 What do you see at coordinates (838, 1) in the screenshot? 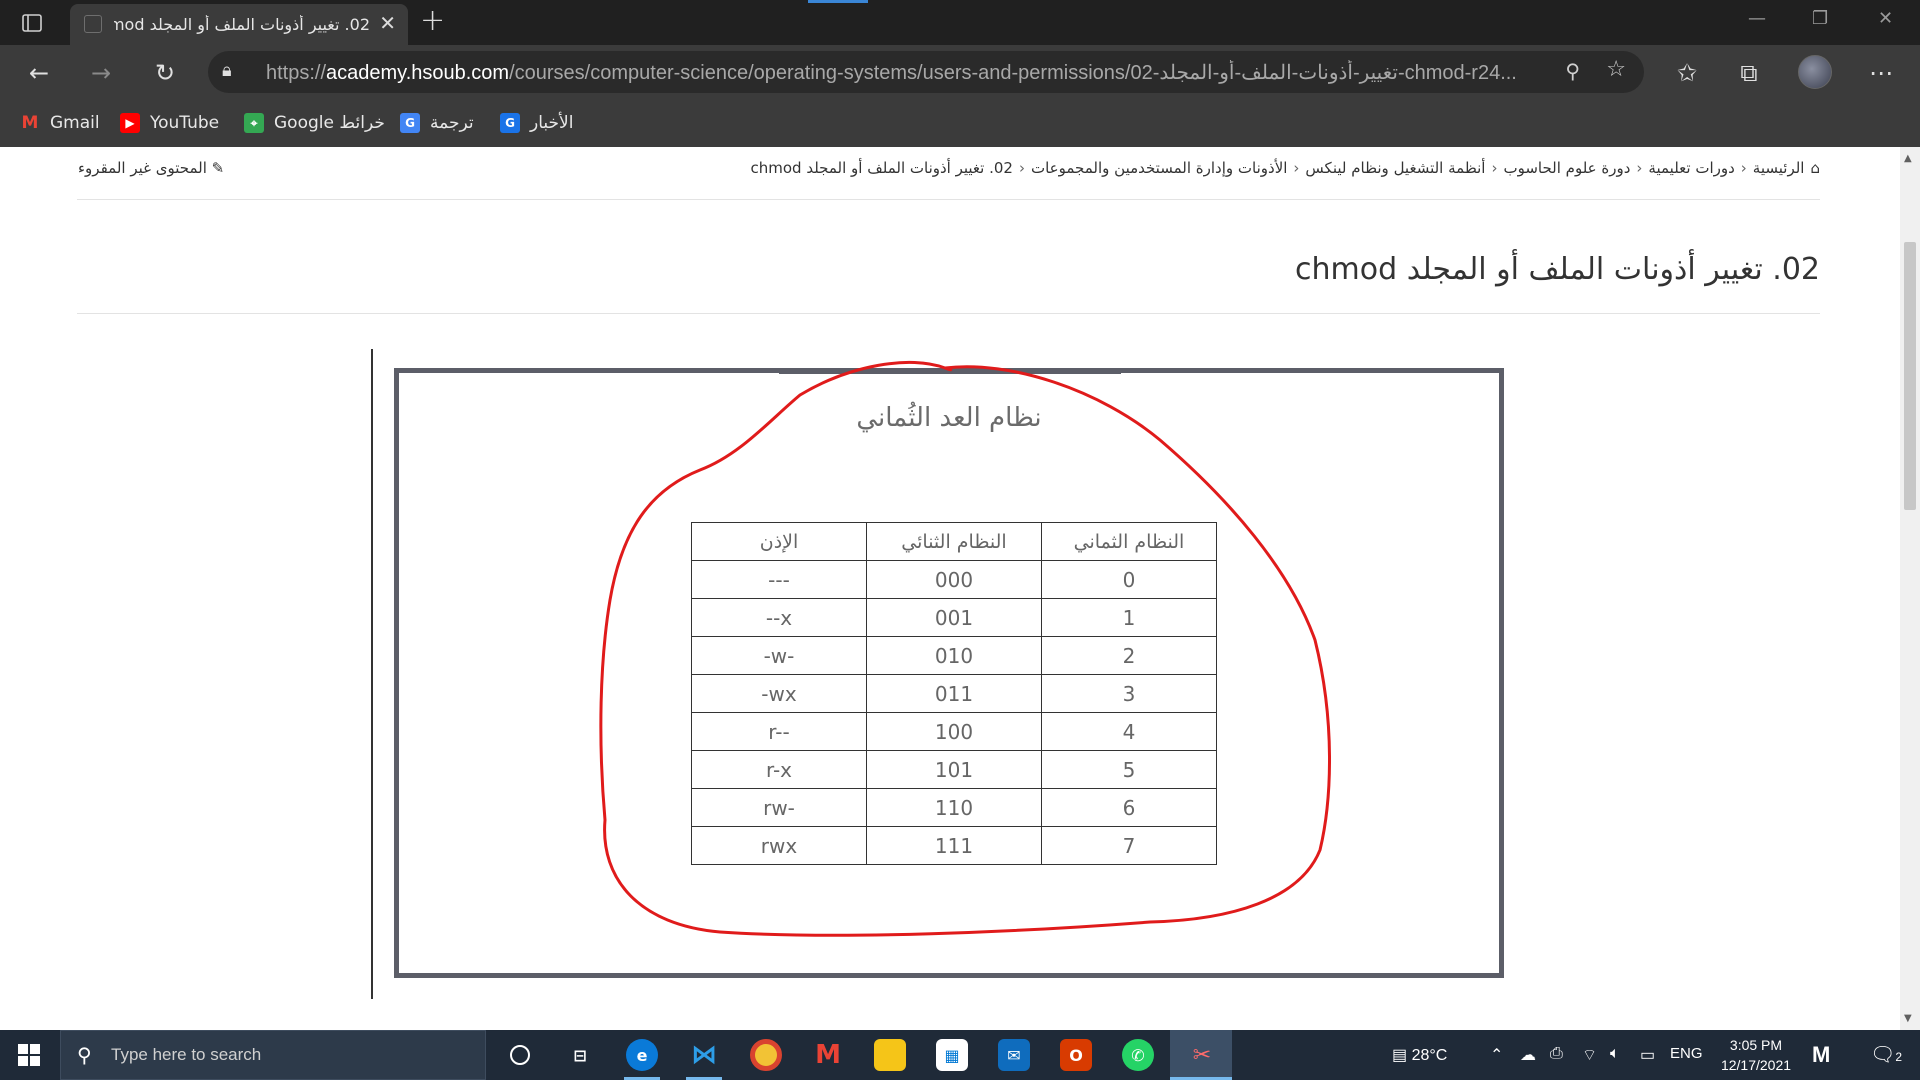
I see `tab-indicator` at bounding box center [838, 1].